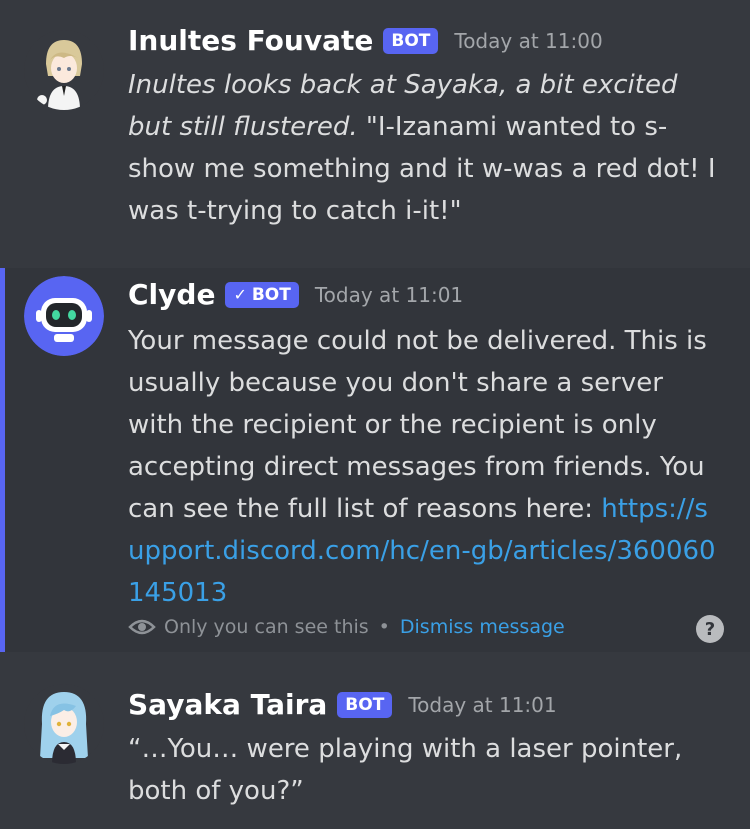 The height and width of the screenshot is (829, 750). I want to click on message-header: Inultes Fouvate BOT Today at 11:00, so click(365, 40).